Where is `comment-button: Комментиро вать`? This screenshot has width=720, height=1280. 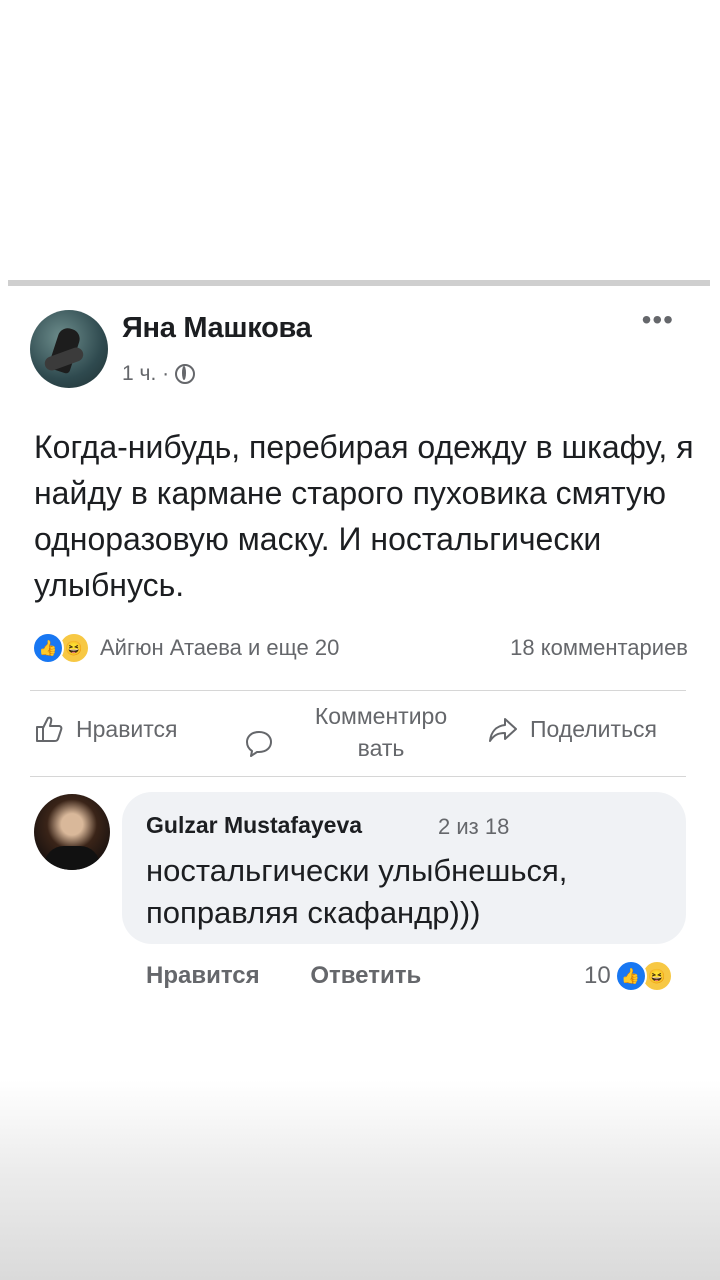 comment-button: Комментиро вать is located at coordinates (357, 732).